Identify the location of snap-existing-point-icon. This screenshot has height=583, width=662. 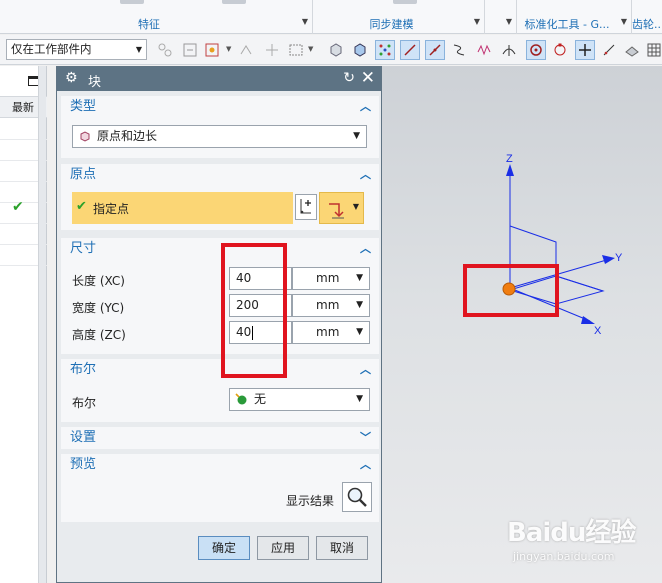
(585, 50).